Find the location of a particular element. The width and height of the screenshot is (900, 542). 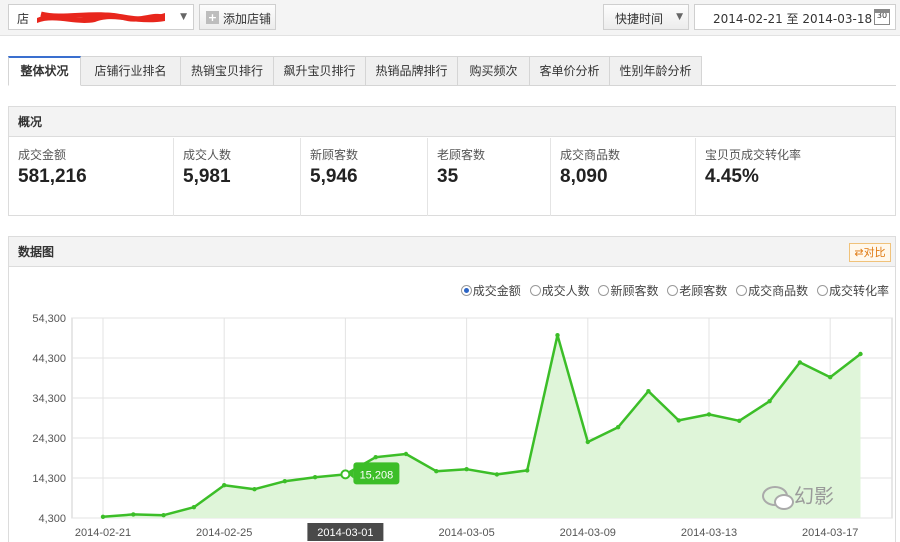

watermark: 幻影 is located at coordinates (798, 495).